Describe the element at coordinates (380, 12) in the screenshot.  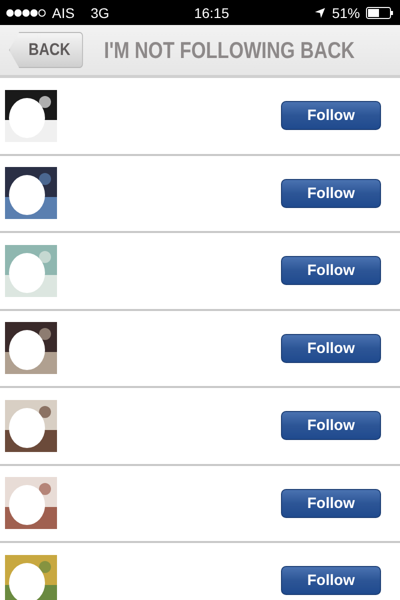
I see `battery-icon` at that location.